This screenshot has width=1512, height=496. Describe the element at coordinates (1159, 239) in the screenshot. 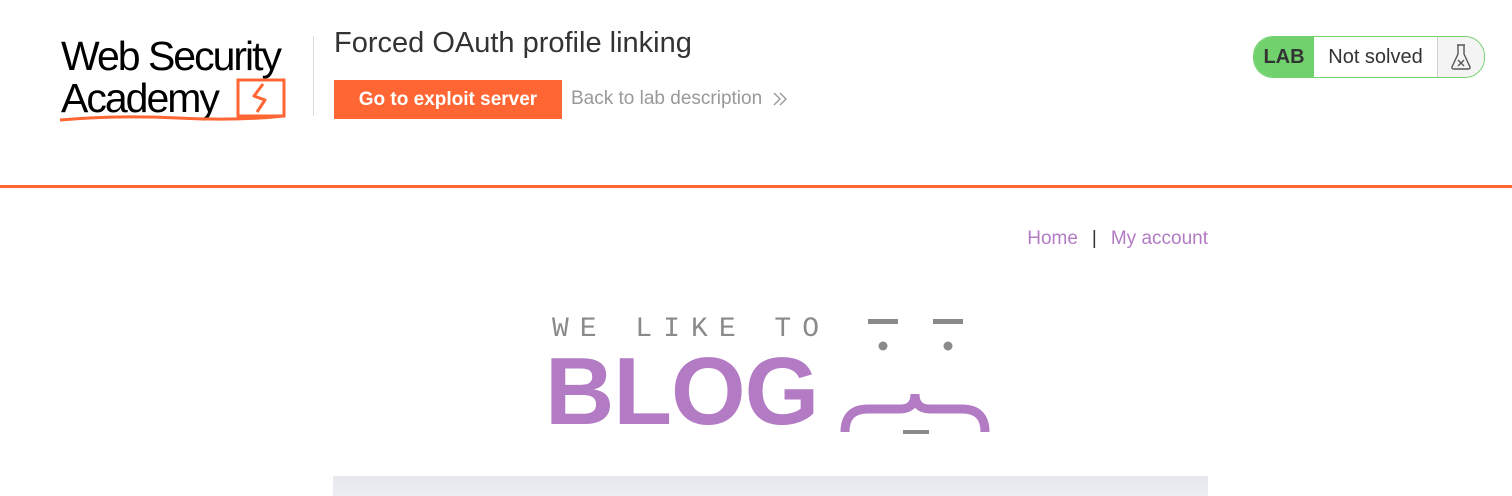

I see `nav-my-account-link: My account` at that location.